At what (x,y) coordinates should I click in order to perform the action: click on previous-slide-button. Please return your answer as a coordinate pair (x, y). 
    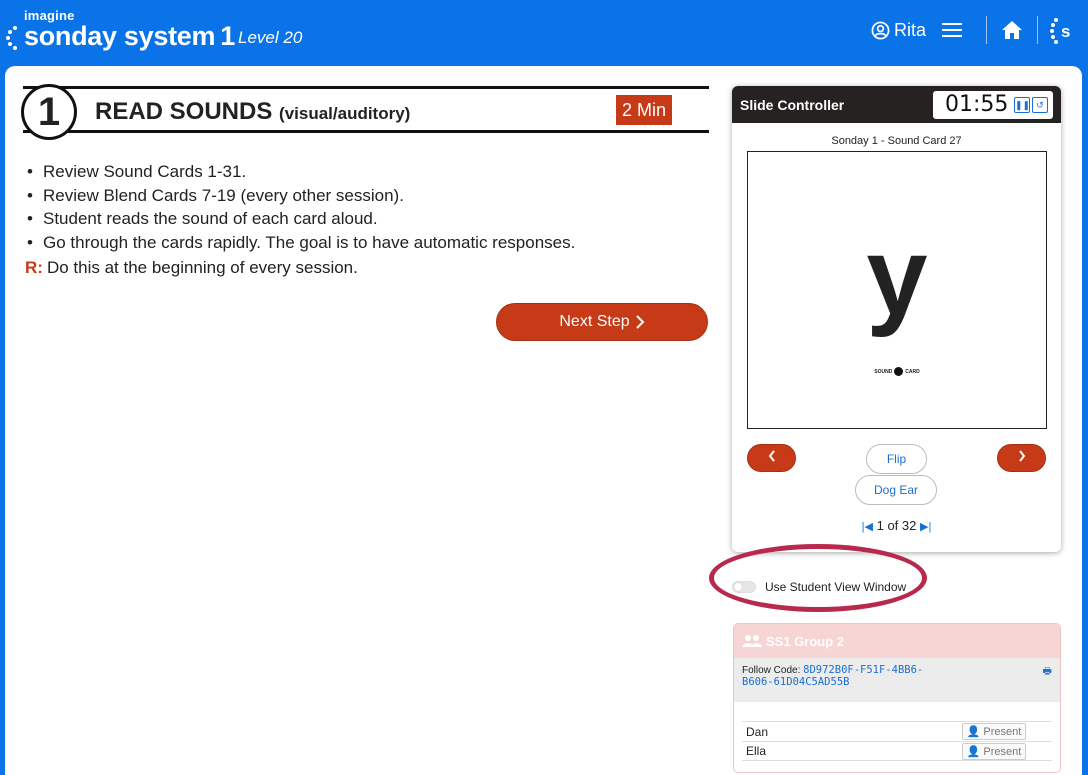
    Looking at the image, I should click on (771, 458).